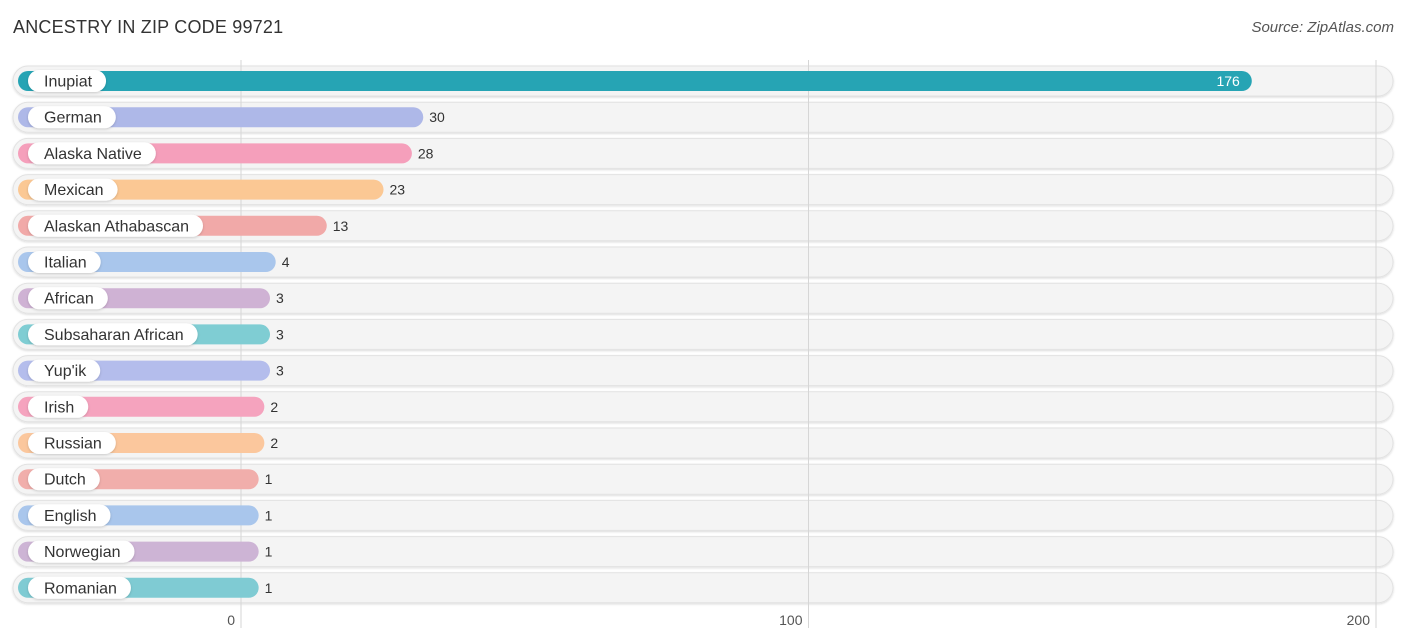 The height and width of the screenshot is (644, 1406). I want to click on category-label: German, so click(73, 118).